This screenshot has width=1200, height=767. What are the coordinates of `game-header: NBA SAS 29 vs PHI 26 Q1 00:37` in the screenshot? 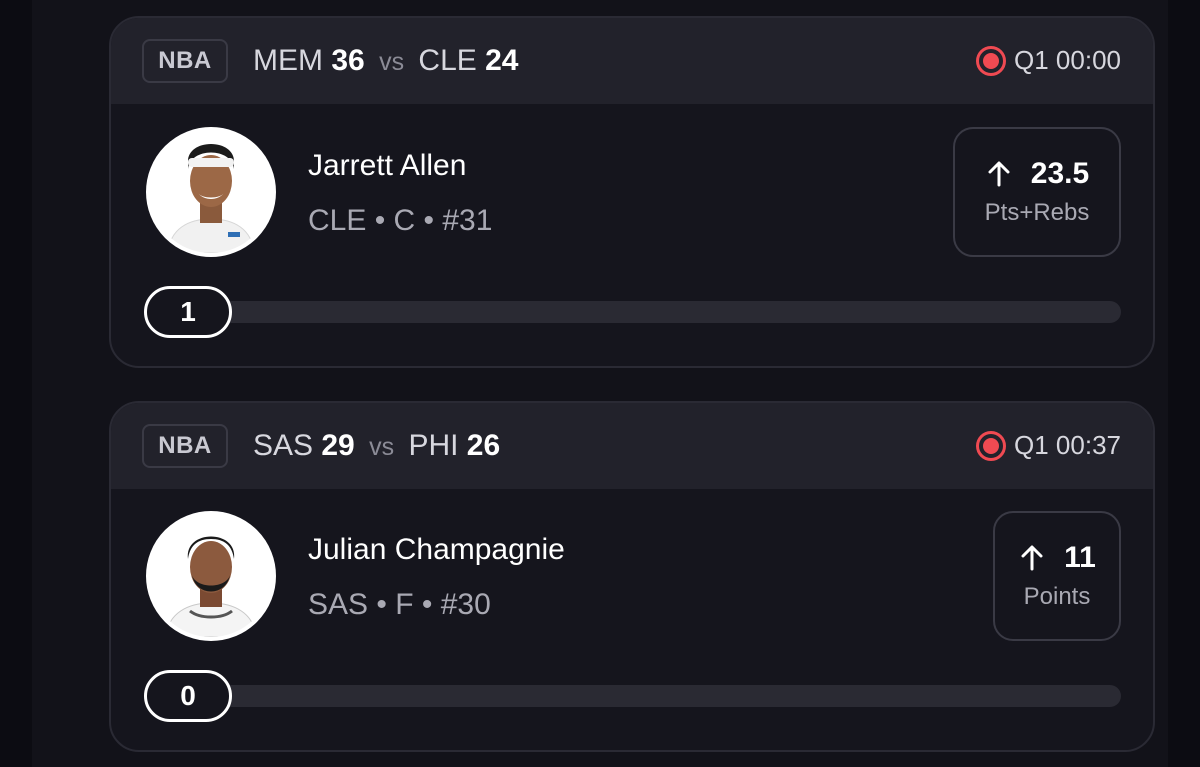 It's located at (632, 446).